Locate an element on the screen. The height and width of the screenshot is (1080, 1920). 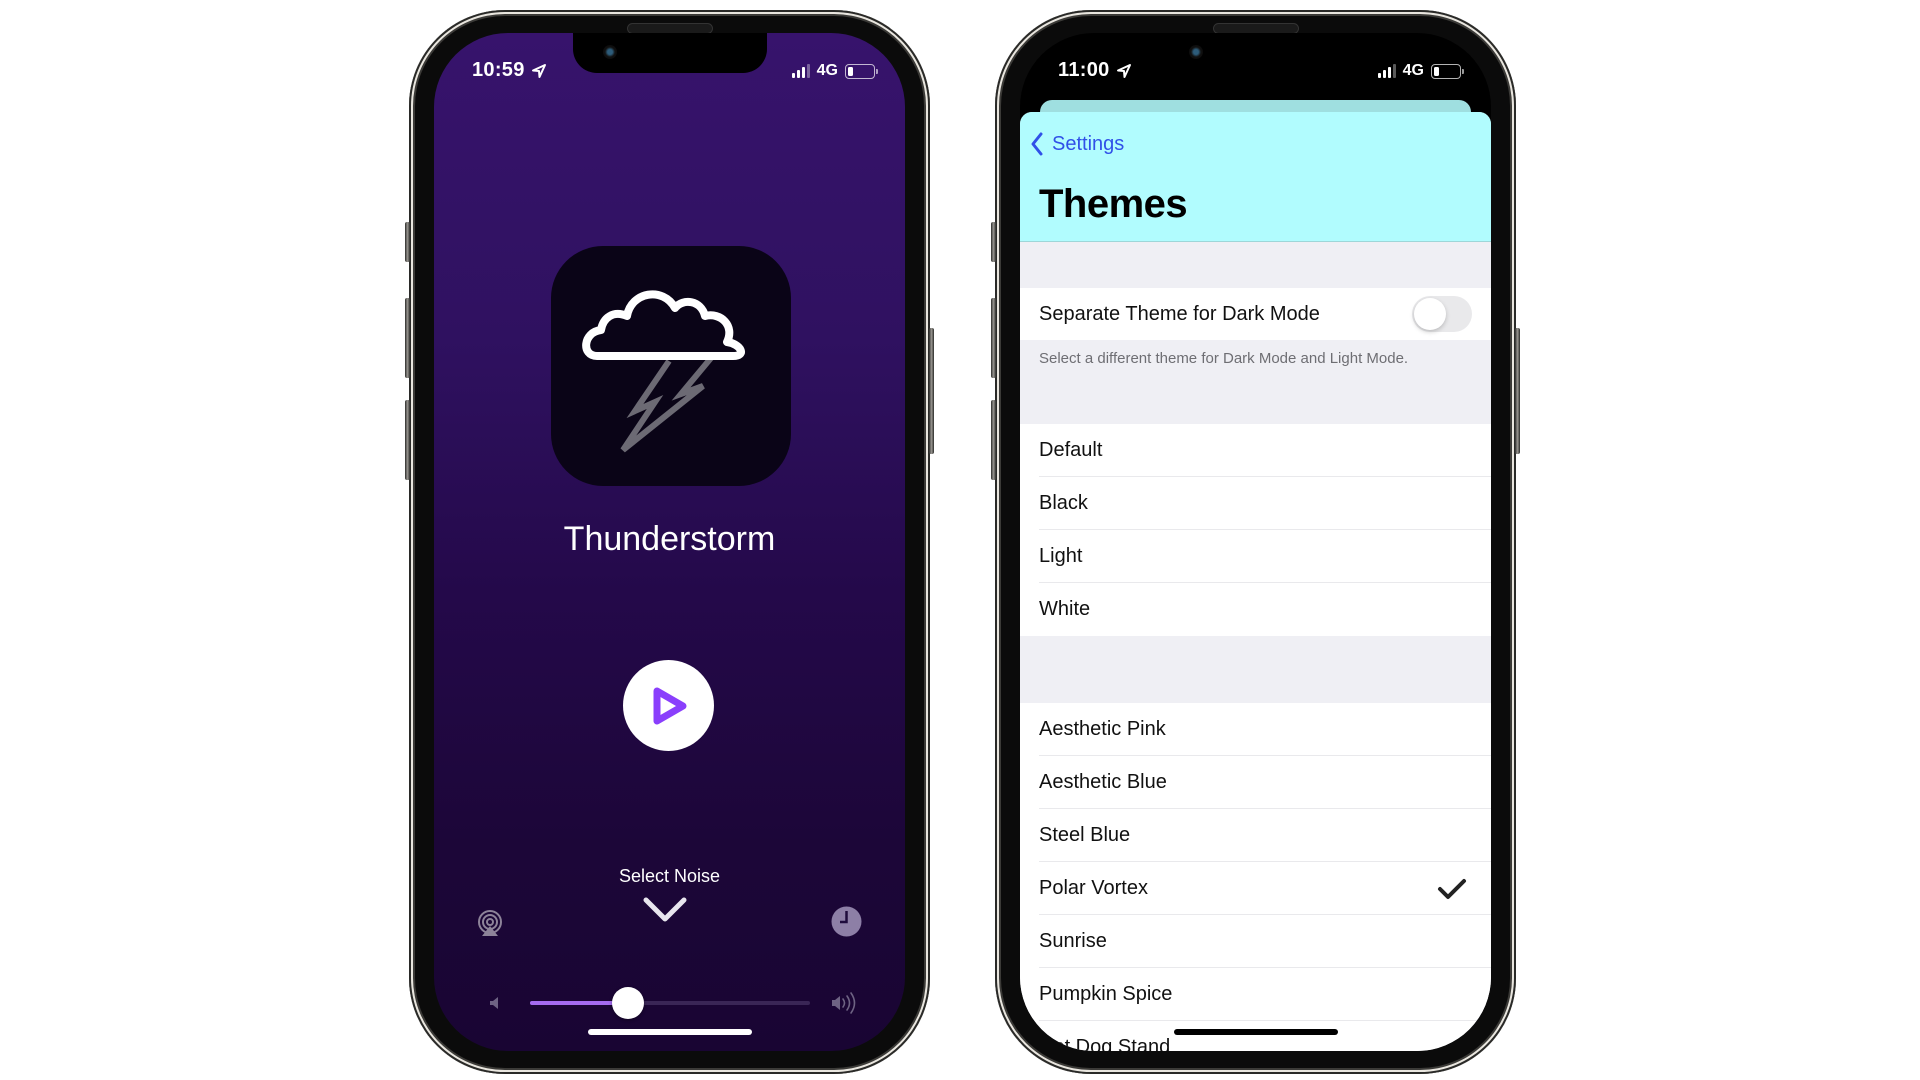
toggle-thumb is located at coordinates (1430, 314).